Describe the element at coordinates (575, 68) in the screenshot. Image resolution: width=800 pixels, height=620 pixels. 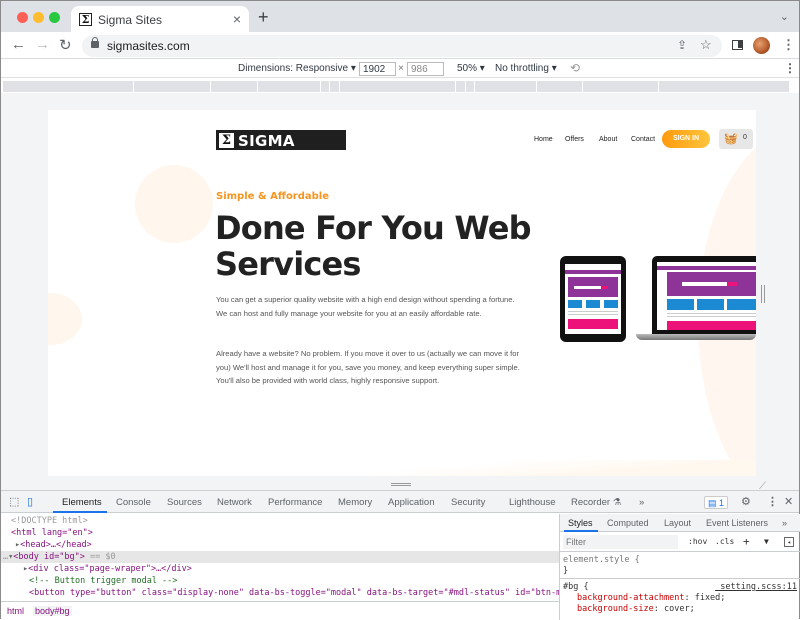
I see `rotate-icon: ⟲` at that location.